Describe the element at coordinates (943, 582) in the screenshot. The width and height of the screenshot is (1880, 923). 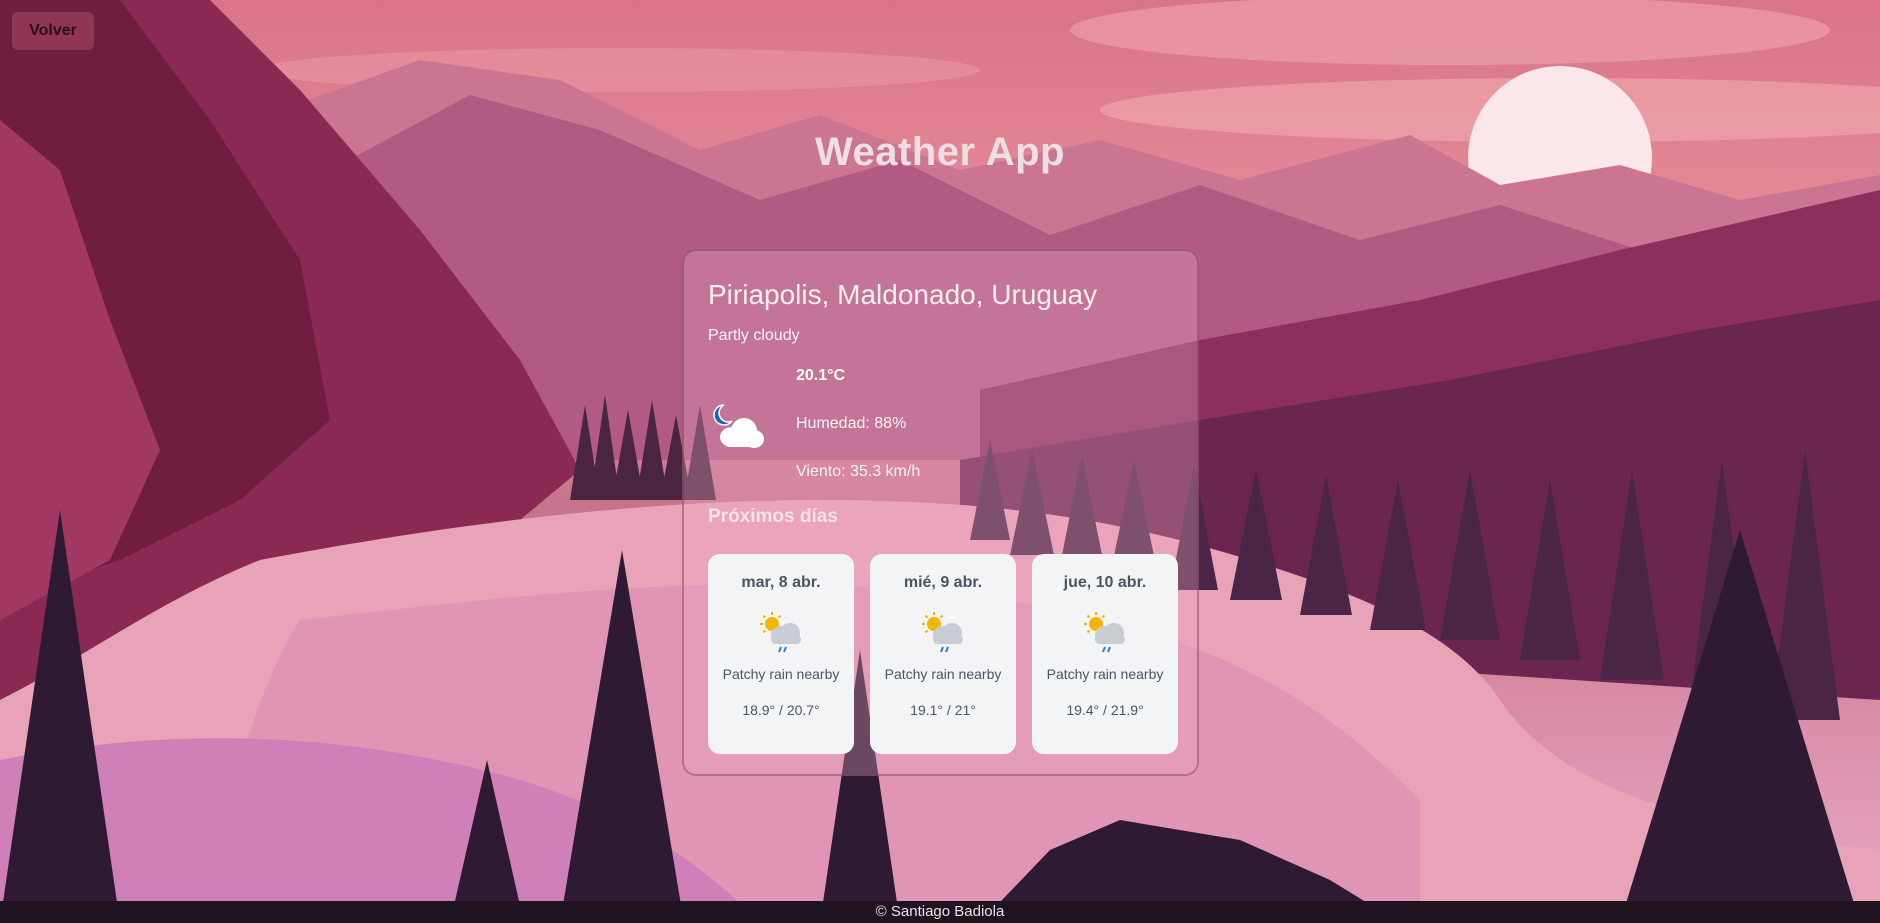
I see `forecast-date: mié, 9 abr.` at that location.